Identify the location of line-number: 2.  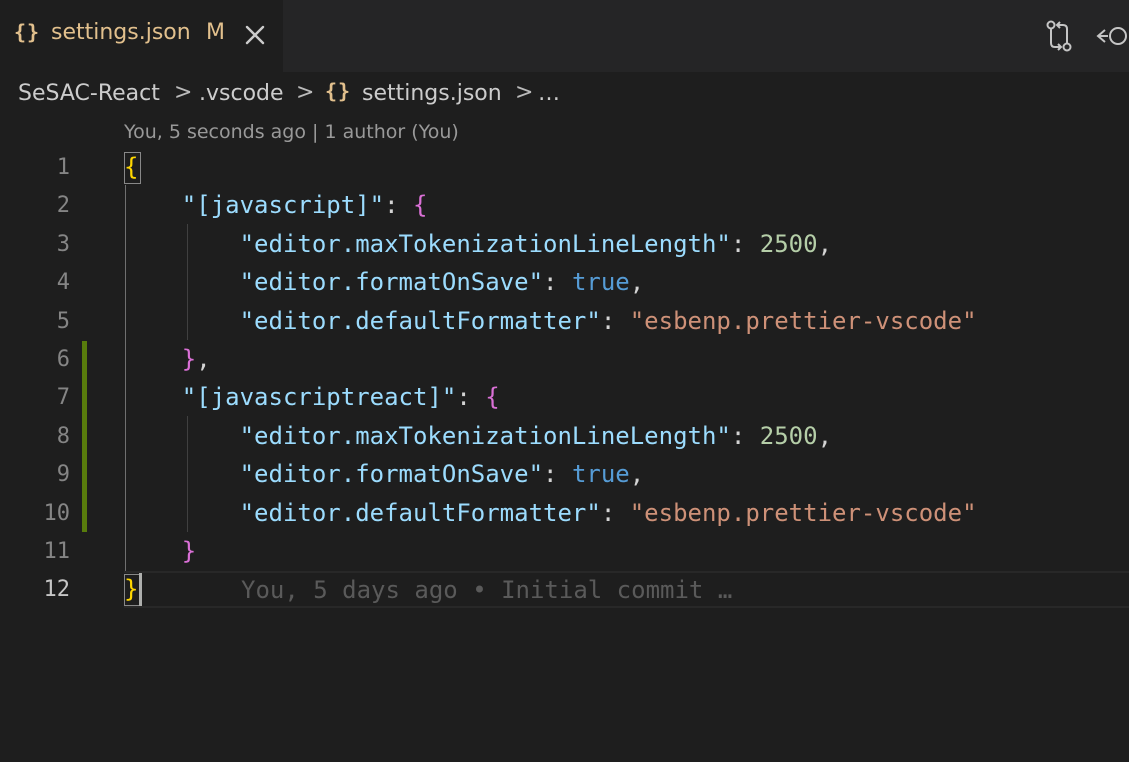
(35, 205).